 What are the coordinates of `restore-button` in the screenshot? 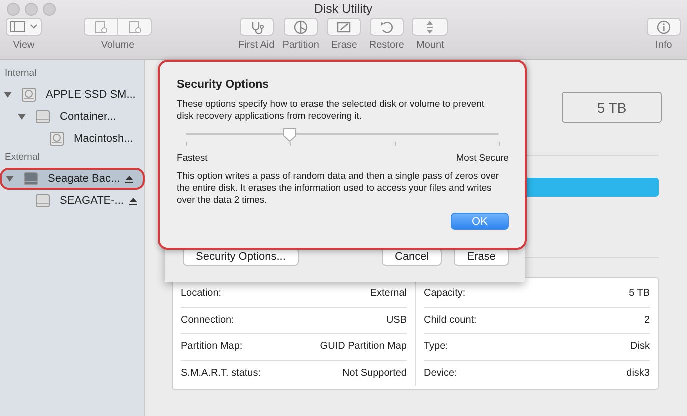 It's located at (387, 27).